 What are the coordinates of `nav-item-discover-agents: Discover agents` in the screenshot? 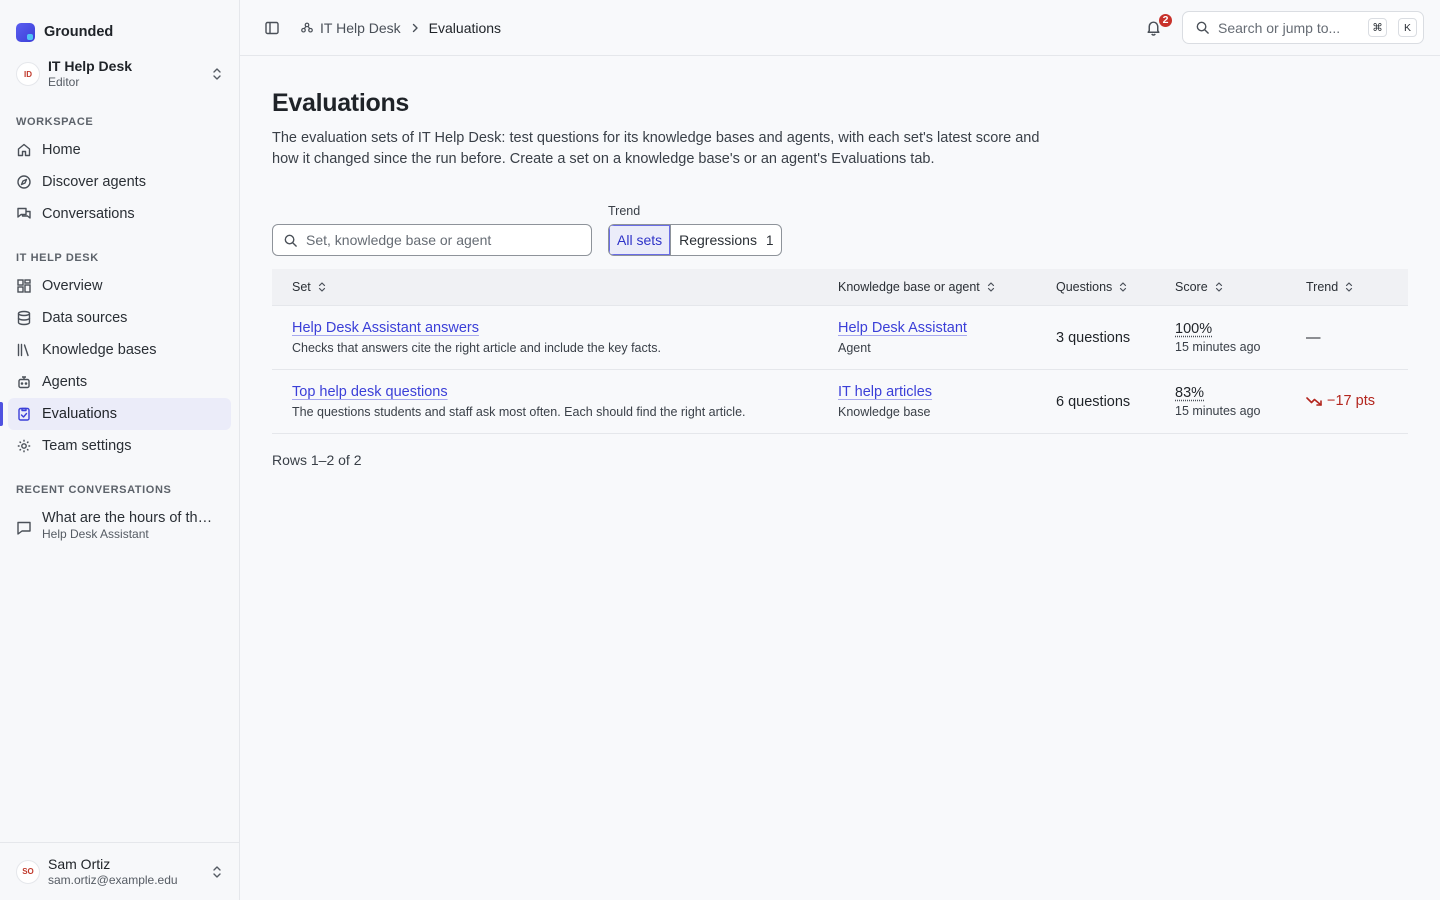 It's located at (119, 182).